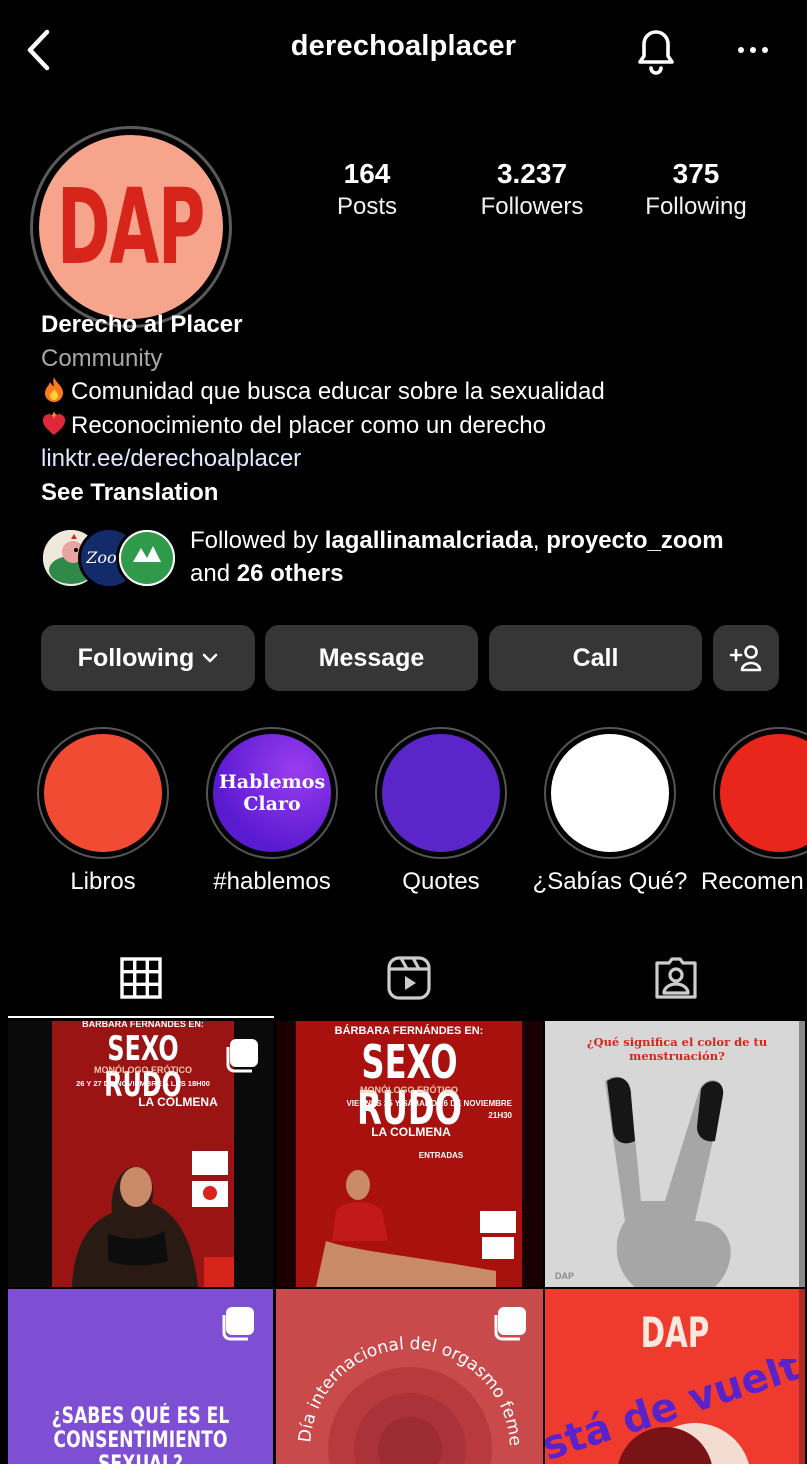 This screenshot has height=1464, width=807. I want to click on following-button: Following, so click(148, 658).